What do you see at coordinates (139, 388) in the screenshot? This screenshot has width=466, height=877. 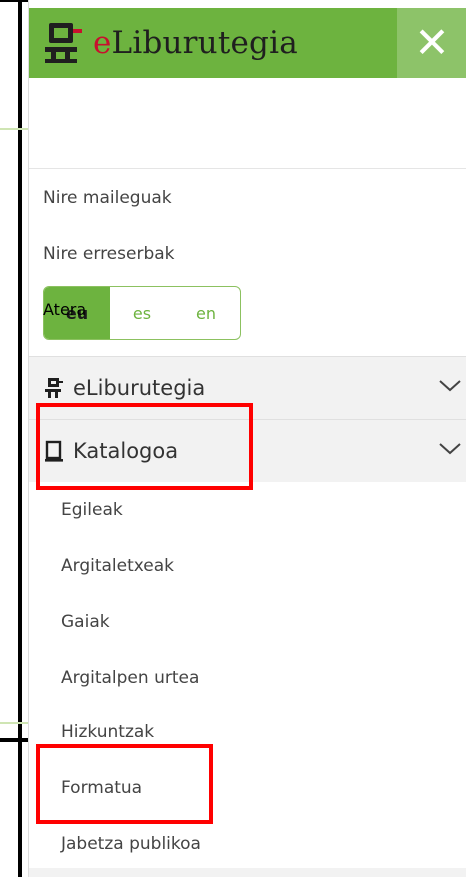 I see `section-label: eLiburutegia` at bounding box center [139, 388].